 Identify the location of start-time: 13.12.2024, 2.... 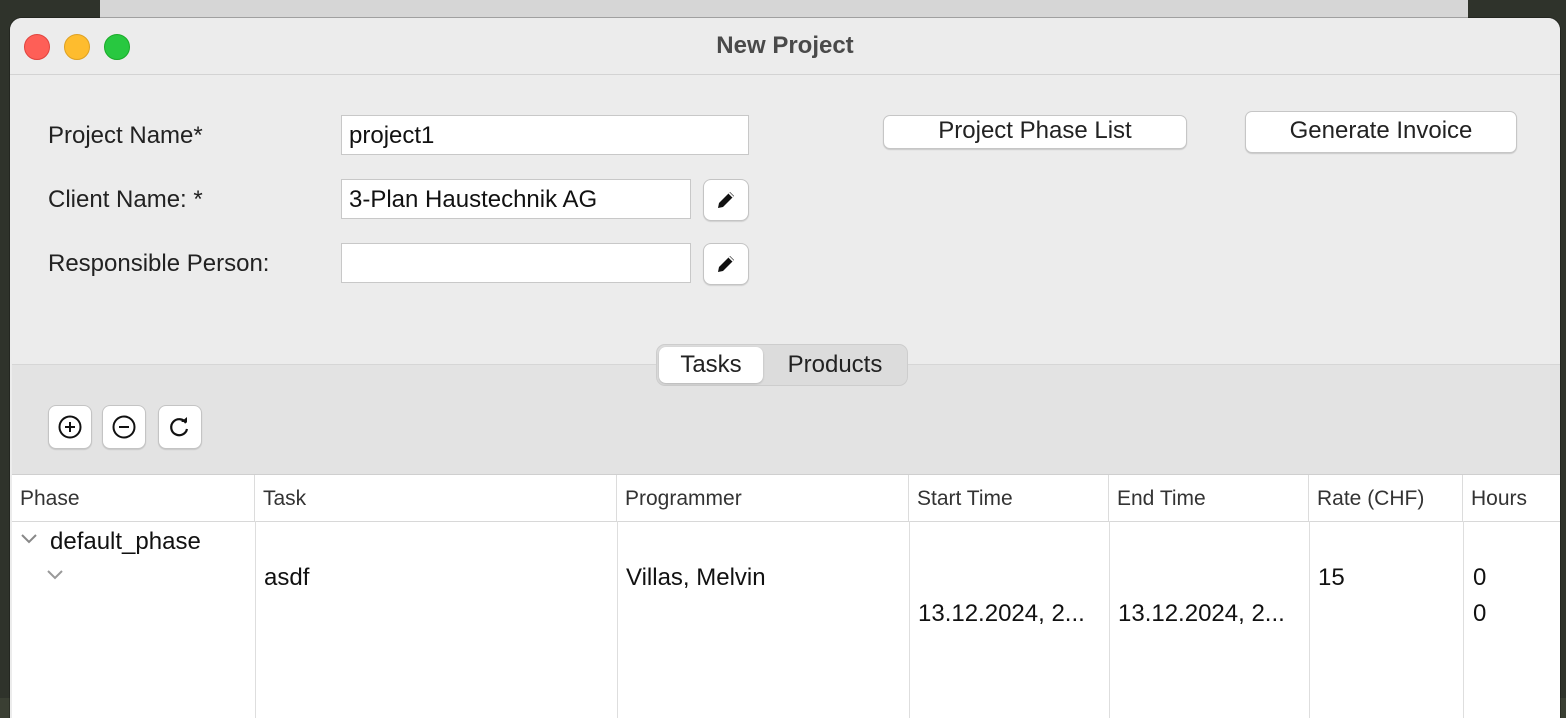
(1001, 613).